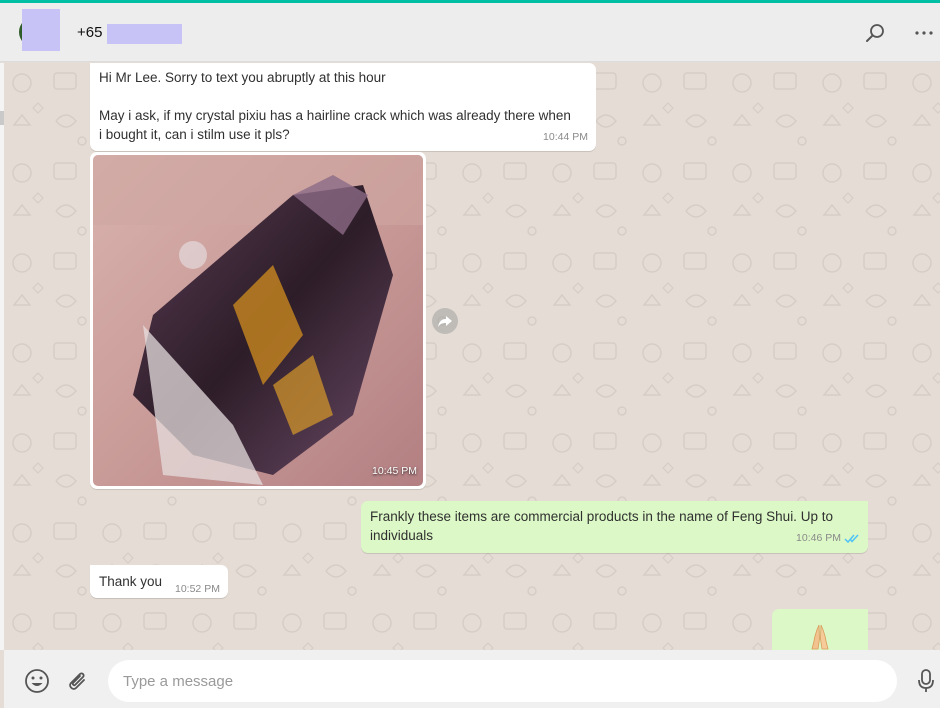 This screenshot has width=940, height=708. Describe the element at coordinates (194, 134) in the screenshot. I see `message-text: i bought it, can i stilm use it pls?` at that location.